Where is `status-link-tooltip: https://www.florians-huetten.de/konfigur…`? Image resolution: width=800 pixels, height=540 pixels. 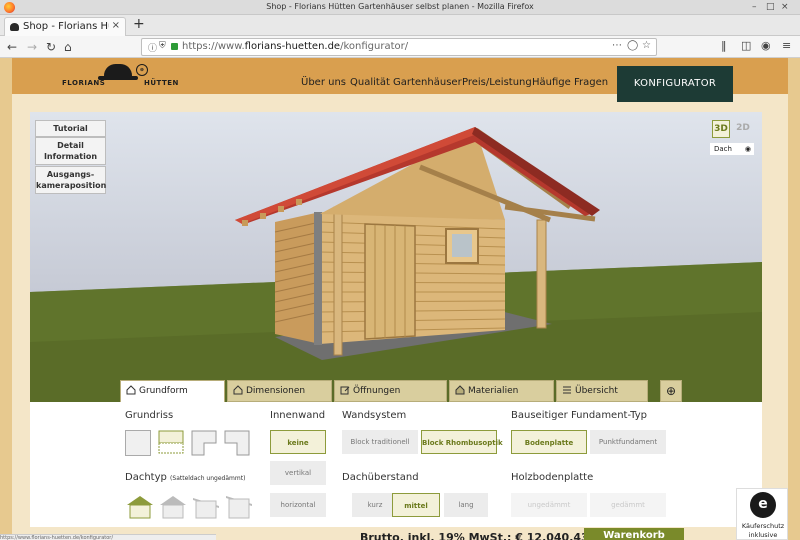
status-link-tooltip: https://www.florians-huetten.de/konfigur… is located at coordinates (108, 537).